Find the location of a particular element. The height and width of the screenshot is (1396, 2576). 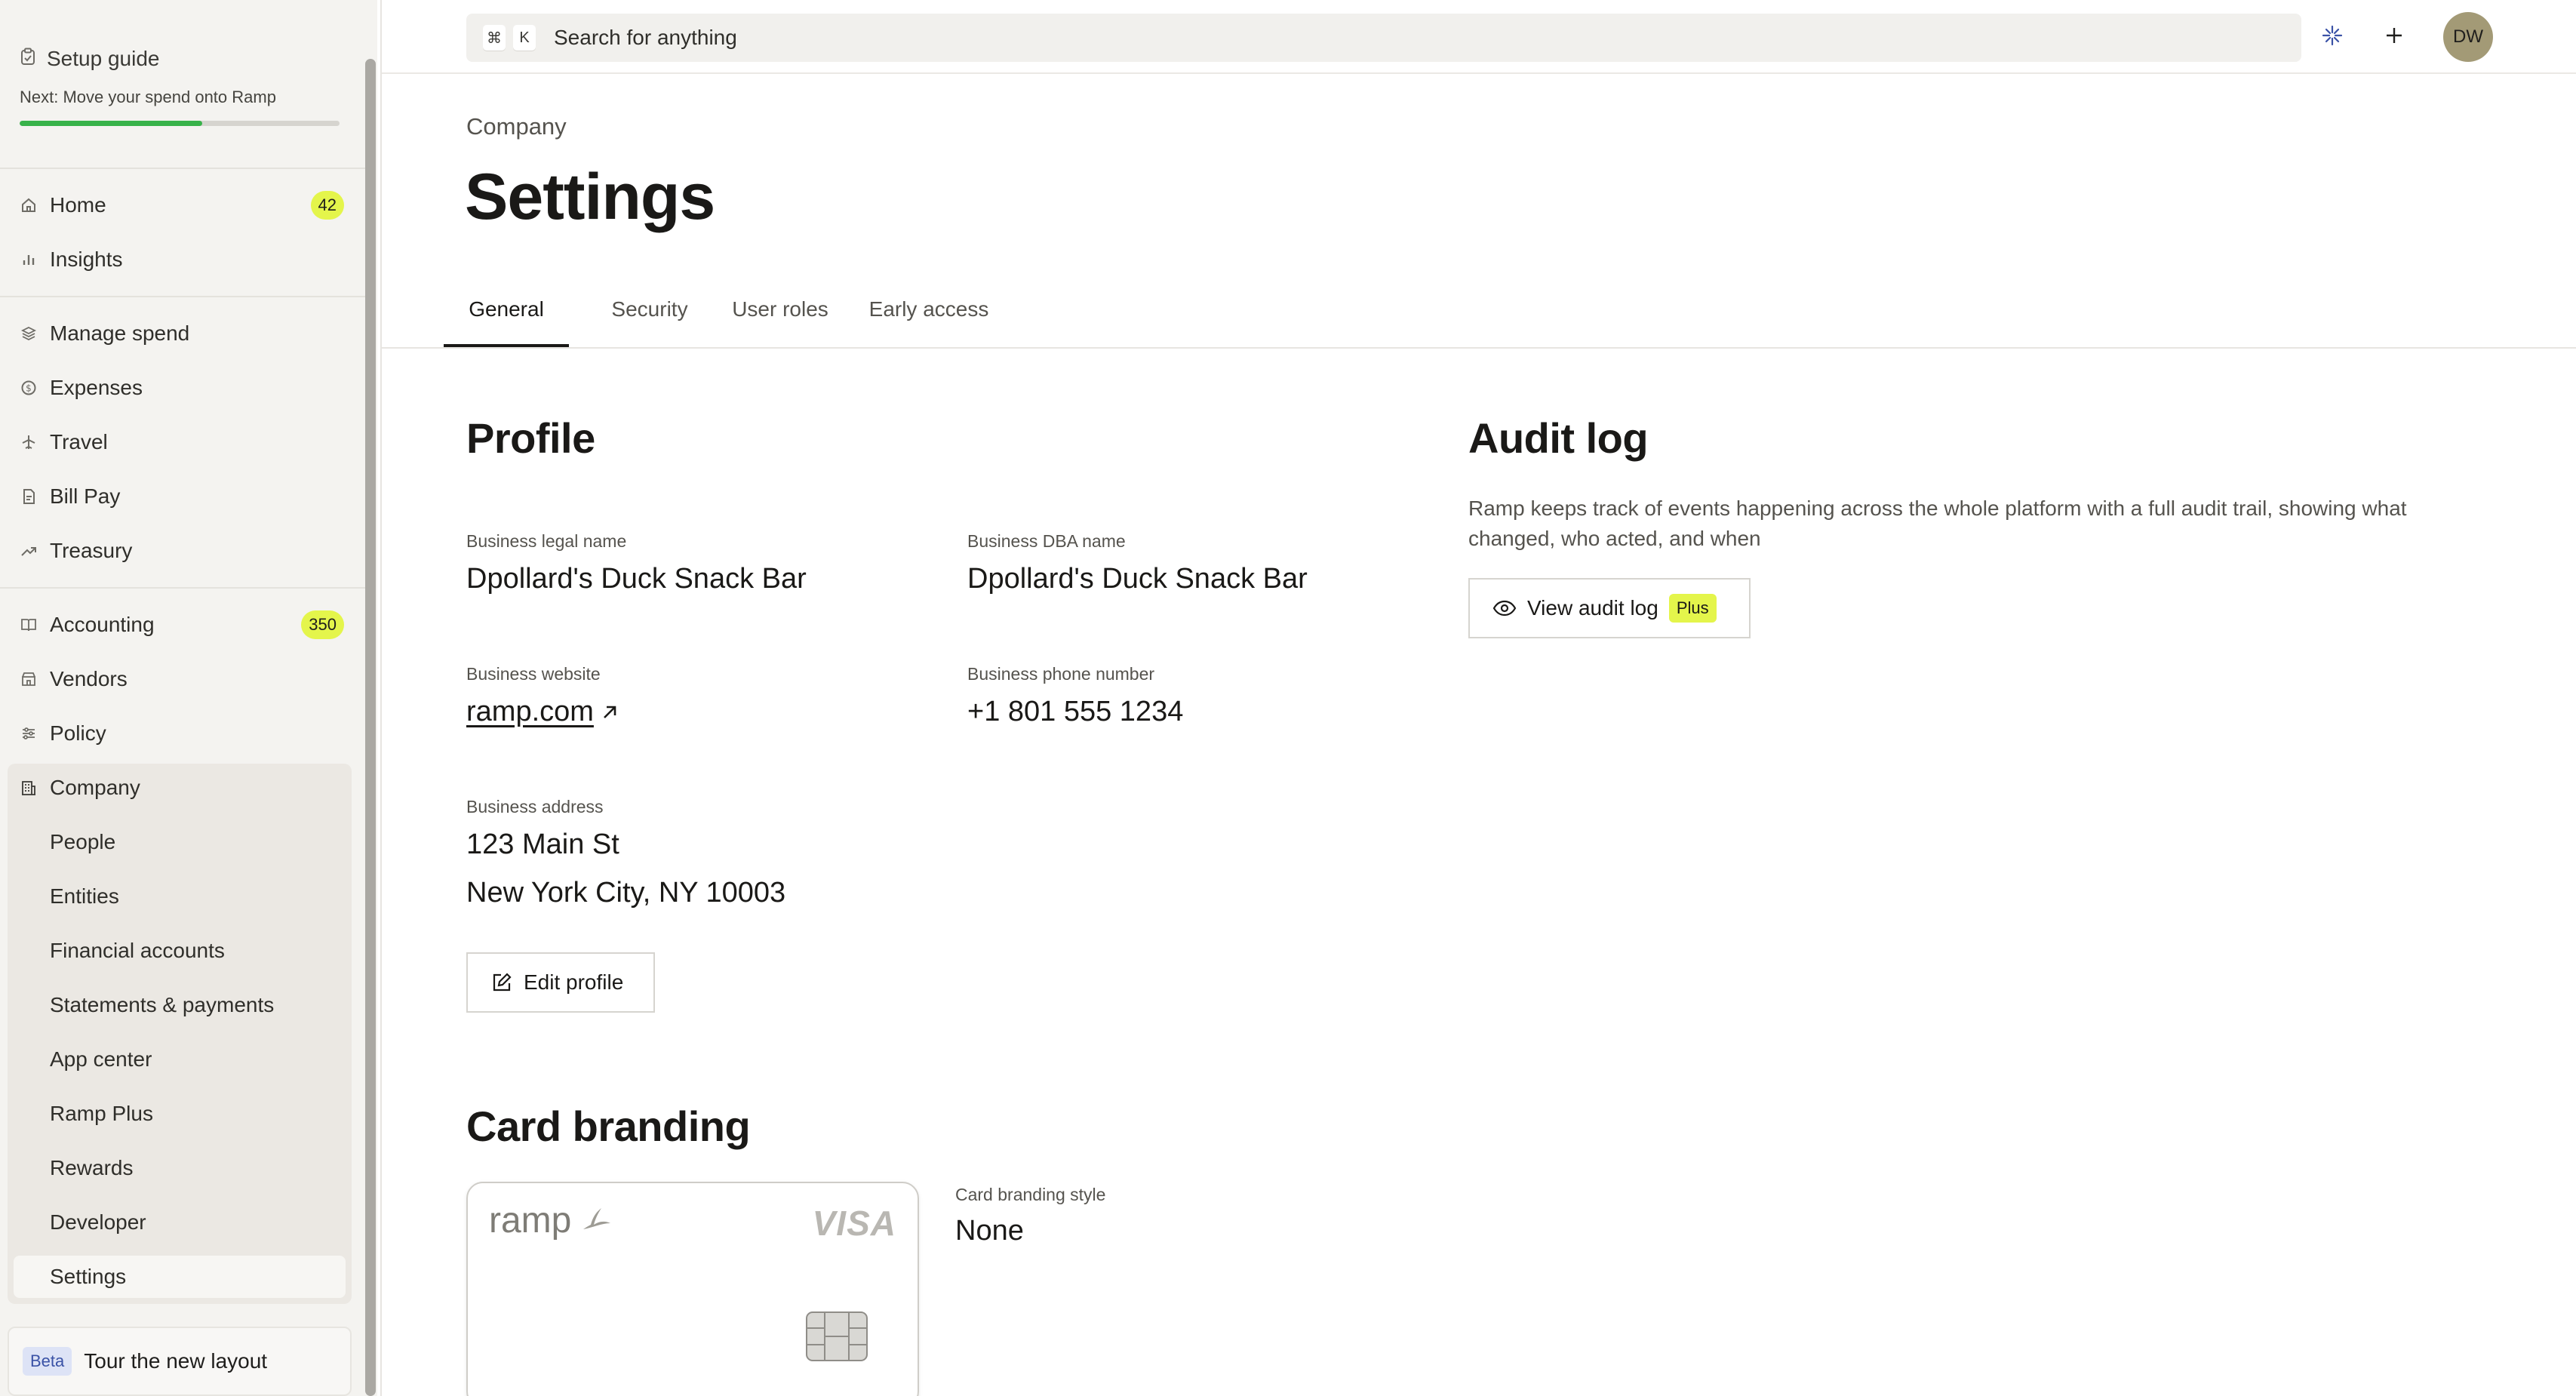

sidebar-item-accounting: Accounting 350 is located at coordinates (182, 625).